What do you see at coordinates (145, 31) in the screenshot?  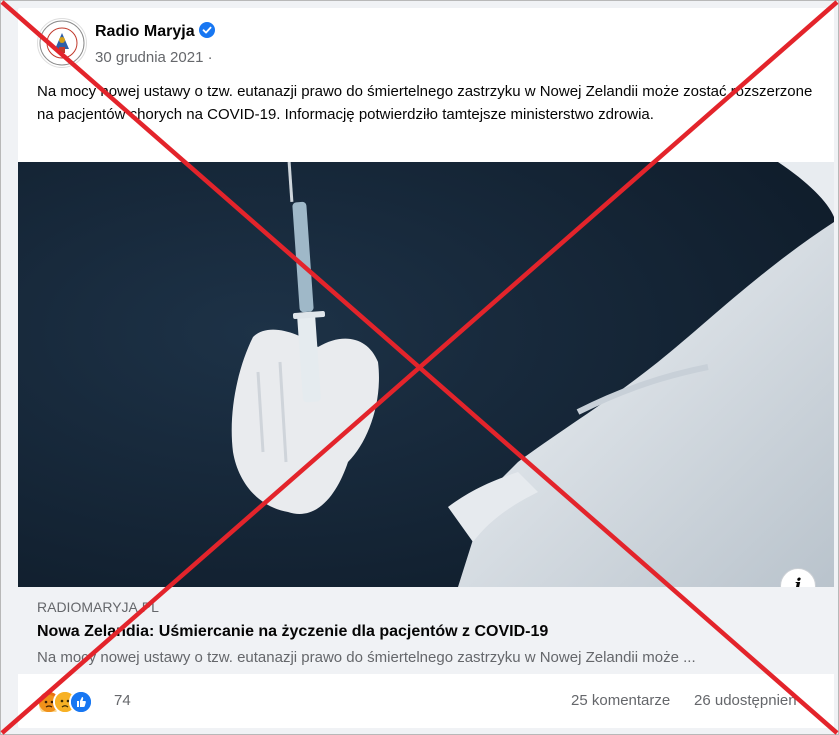 I see `page-name-text: Radio Maryja` at bounding box center [145, 31].